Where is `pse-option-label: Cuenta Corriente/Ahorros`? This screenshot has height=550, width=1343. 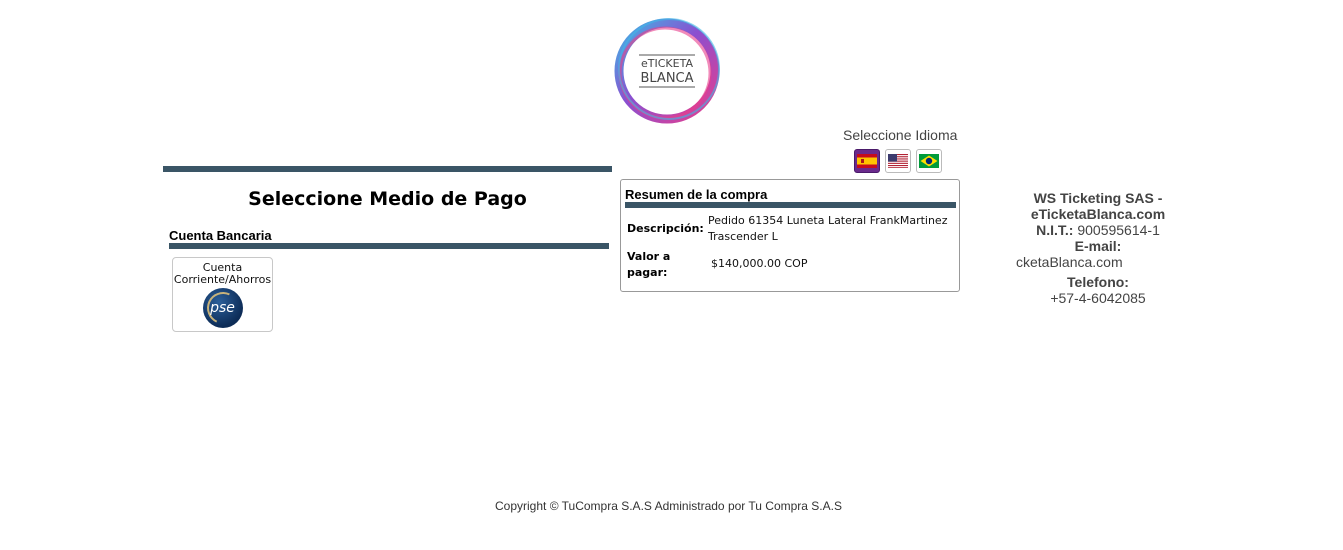 pse-option-label: Cuenta Corriente/Ahorros is located at coordinates (222, 273).